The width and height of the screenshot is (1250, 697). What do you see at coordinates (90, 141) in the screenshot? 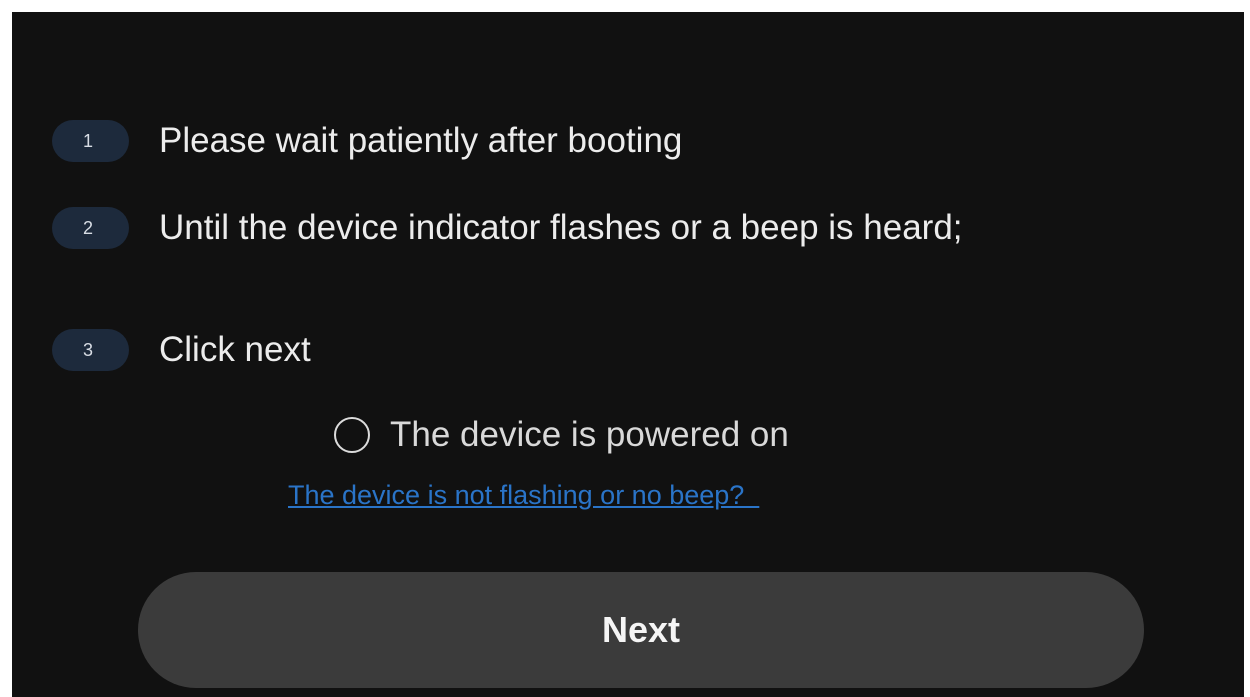
I see `step-number-badge: 1` at bounding box center [90, 141].